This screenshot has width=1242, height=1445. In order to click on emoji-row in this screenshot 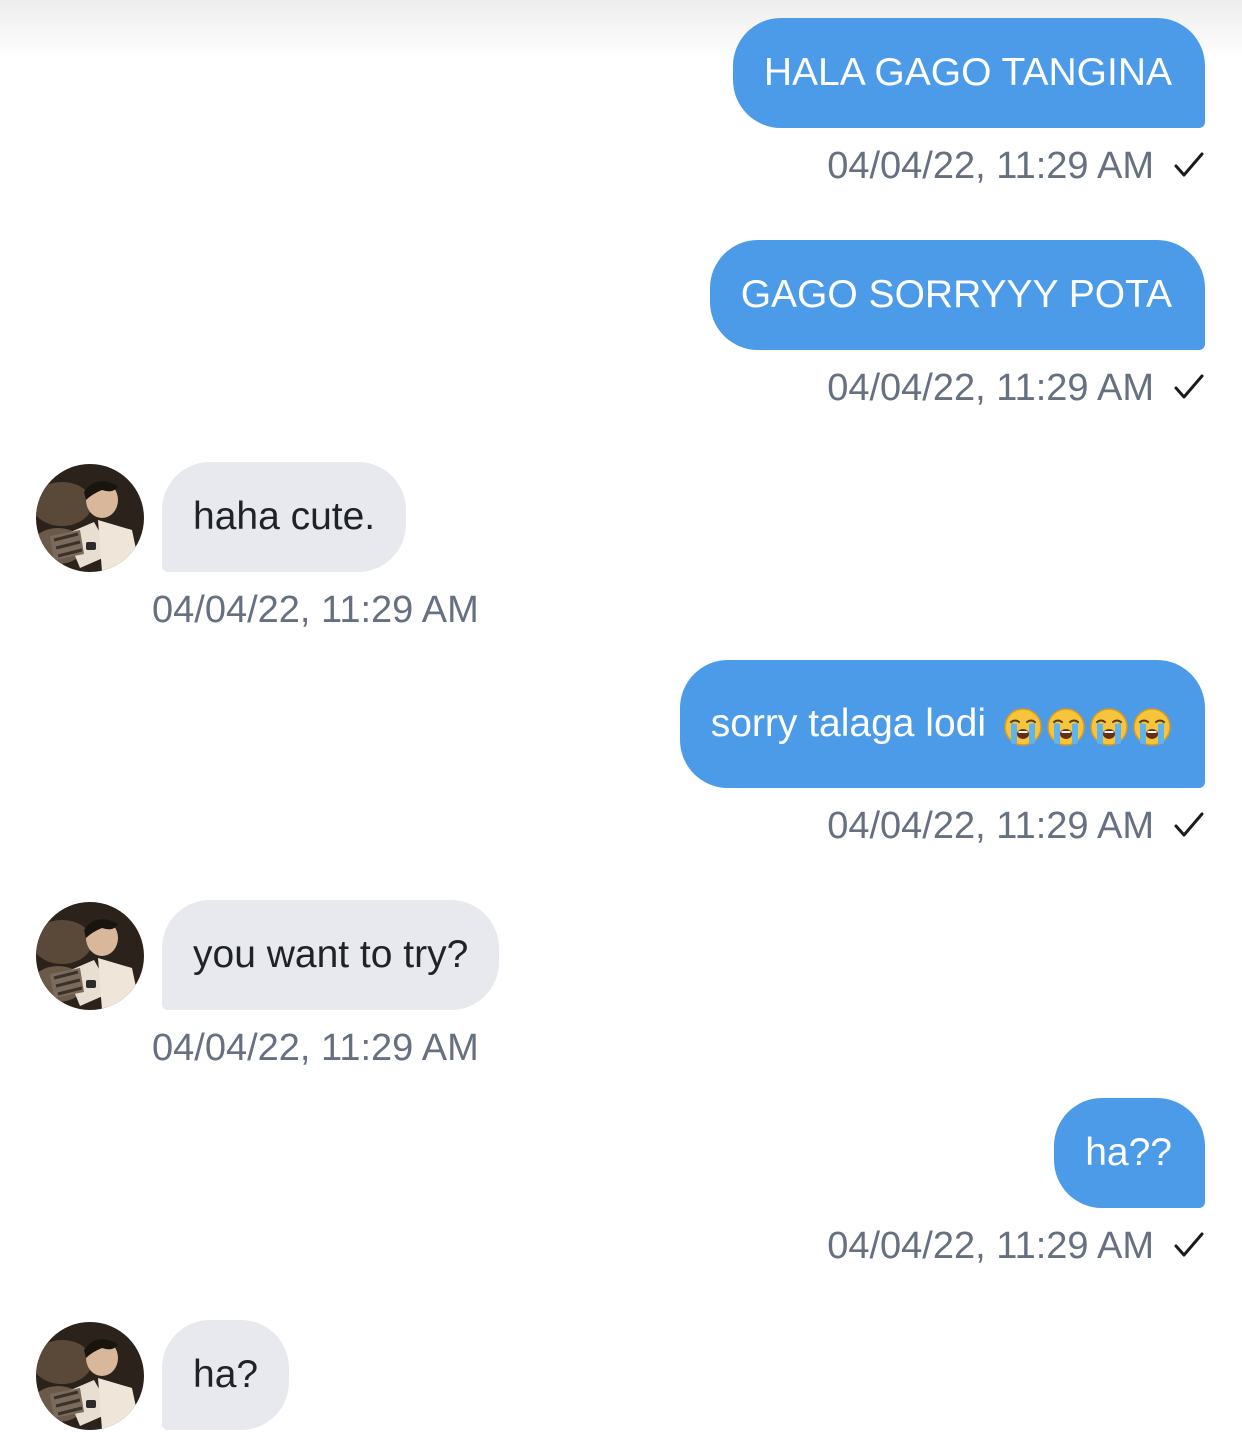, I will do `click(1086, 726)`.